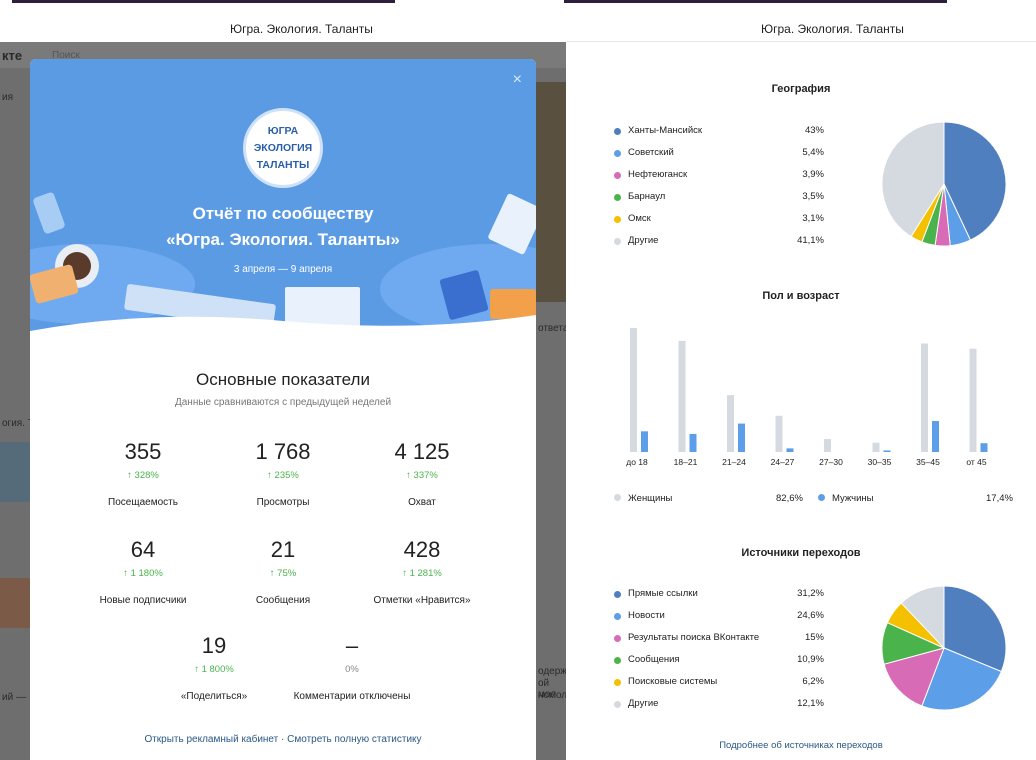 The width and height of the screenshot is (1036, 760). I want to click on background-text: ия, so click(8, 97).